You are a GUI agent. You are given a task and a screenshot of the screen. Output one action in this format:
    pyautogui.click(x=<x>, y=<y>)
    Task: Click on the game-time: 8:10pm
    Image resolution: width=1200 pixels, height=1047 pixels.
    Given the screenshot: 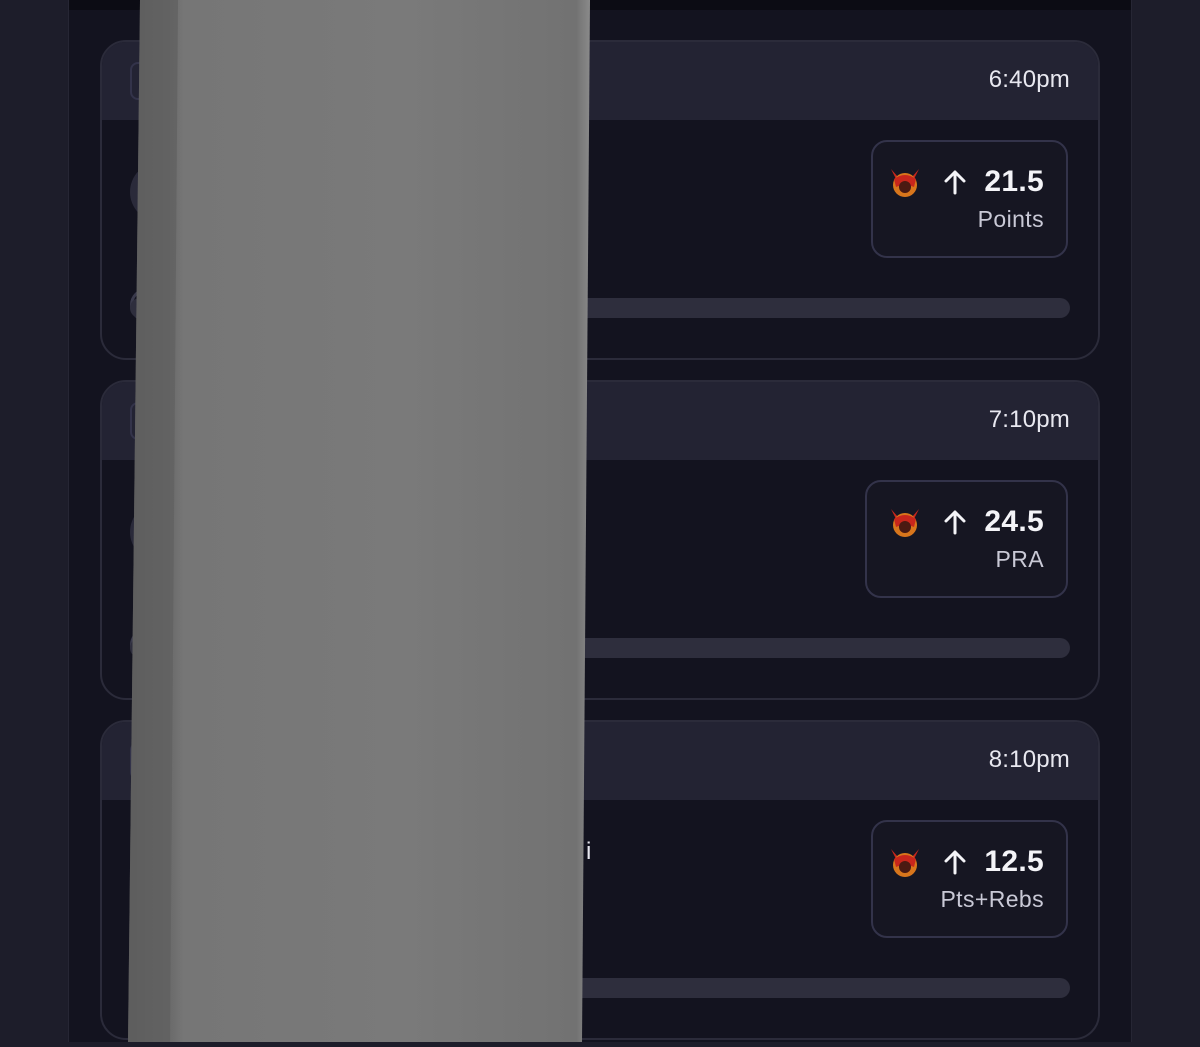 What is the action you would take?
    pyautogui.click(x=1029, y=759)
    